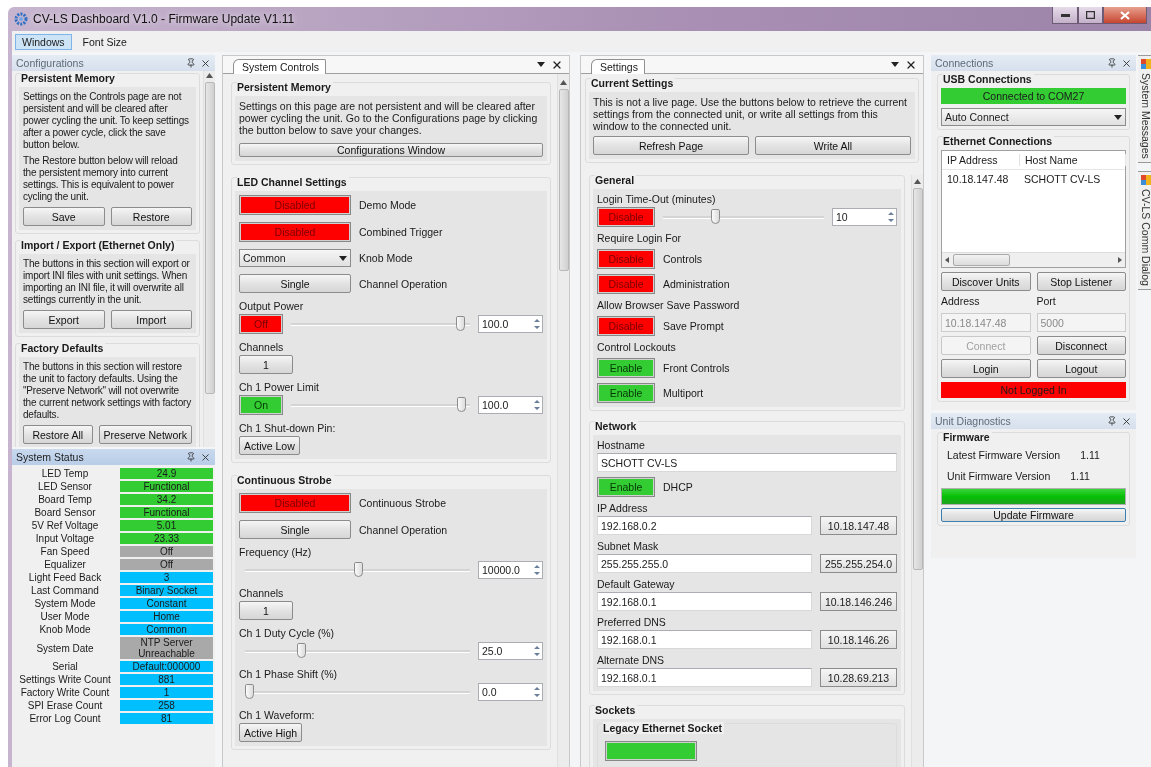  What do you see at coordinates (1120, 260) in the screenshot?
I see `scroll-right-icon` at bounding box center [1120, 260].